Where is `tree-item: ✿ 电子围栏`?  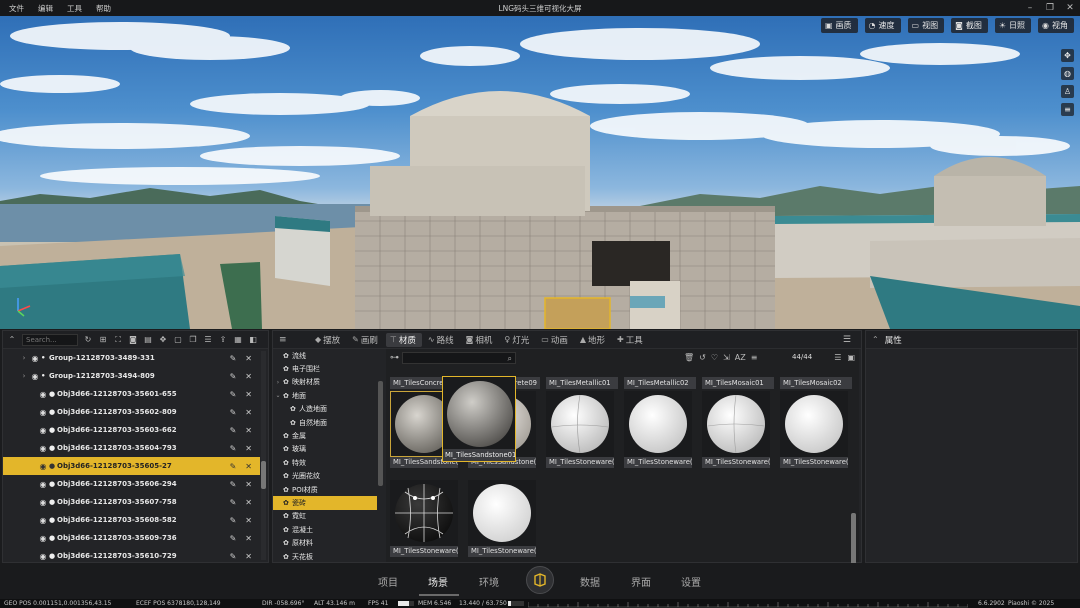
tree-item: ✿ 电子围栏 is located at coordinates (325, 368).